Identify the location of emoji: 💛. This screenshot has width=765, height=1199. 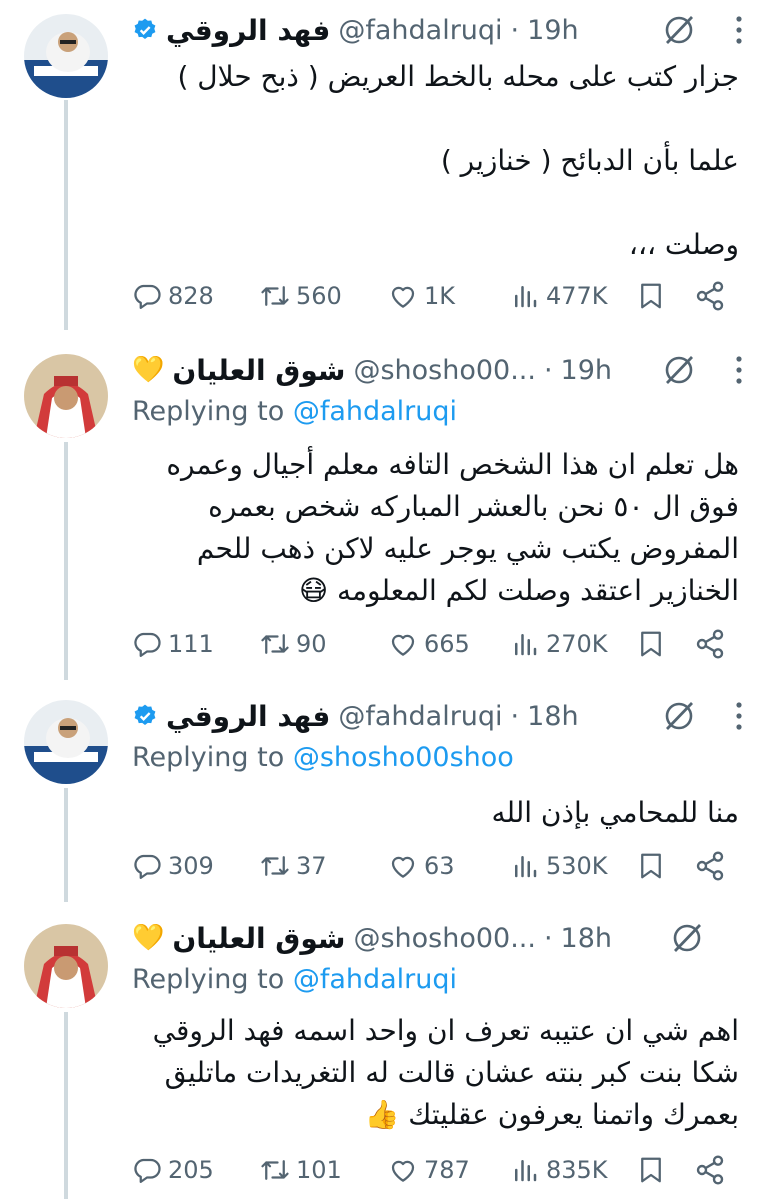
(148, 938).